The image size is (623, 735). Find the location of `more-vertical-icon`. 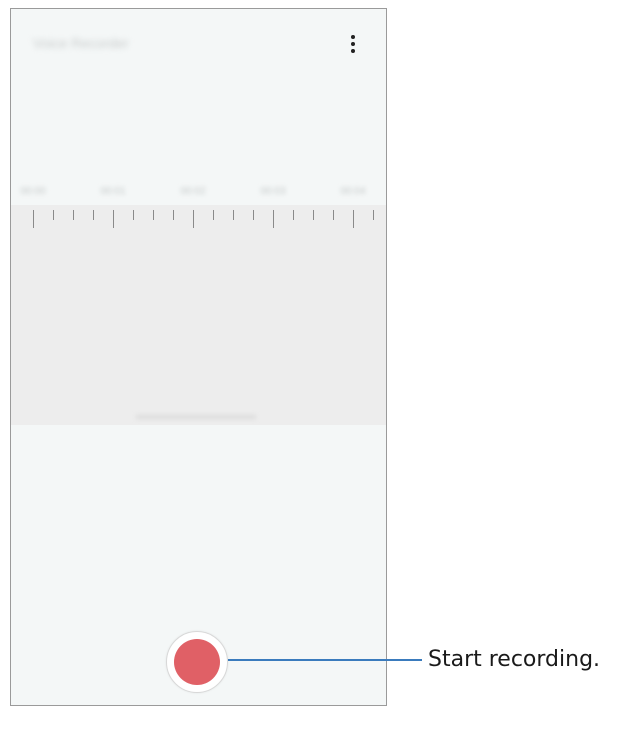

more-vertical-icon is located at coordinates (353, 37).